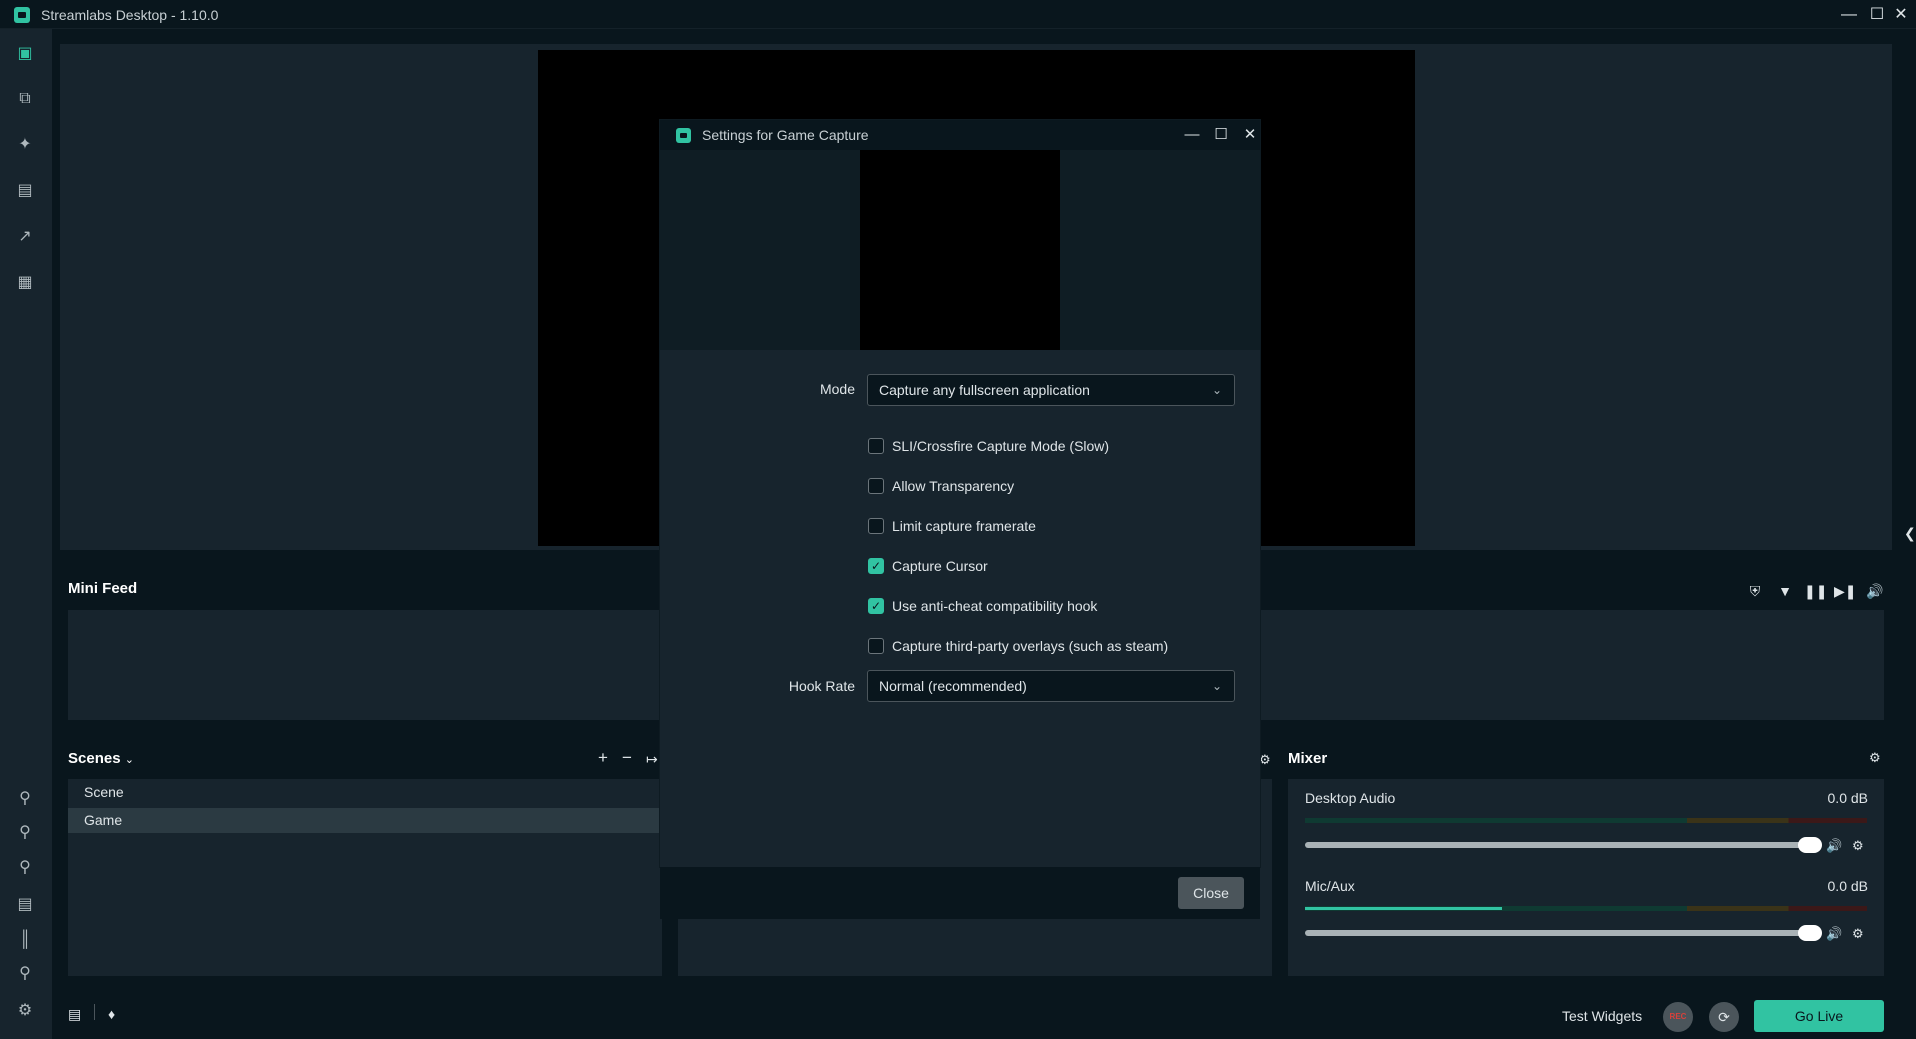  I want to click on volume-icon: 🔊, so click(1875, 591).